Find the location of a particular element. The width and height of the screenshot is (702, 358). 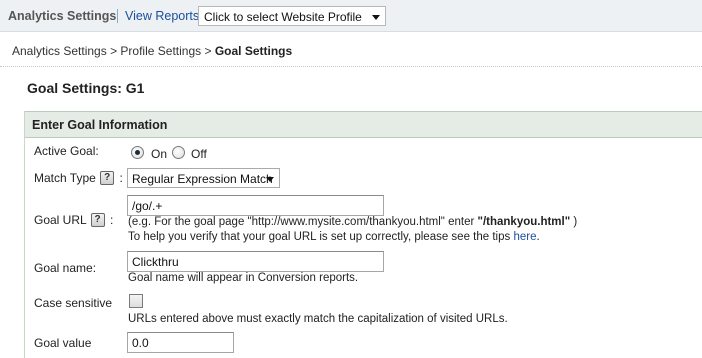

goal-url-label: Goal URL ? : is located at coordinates (74, 219).